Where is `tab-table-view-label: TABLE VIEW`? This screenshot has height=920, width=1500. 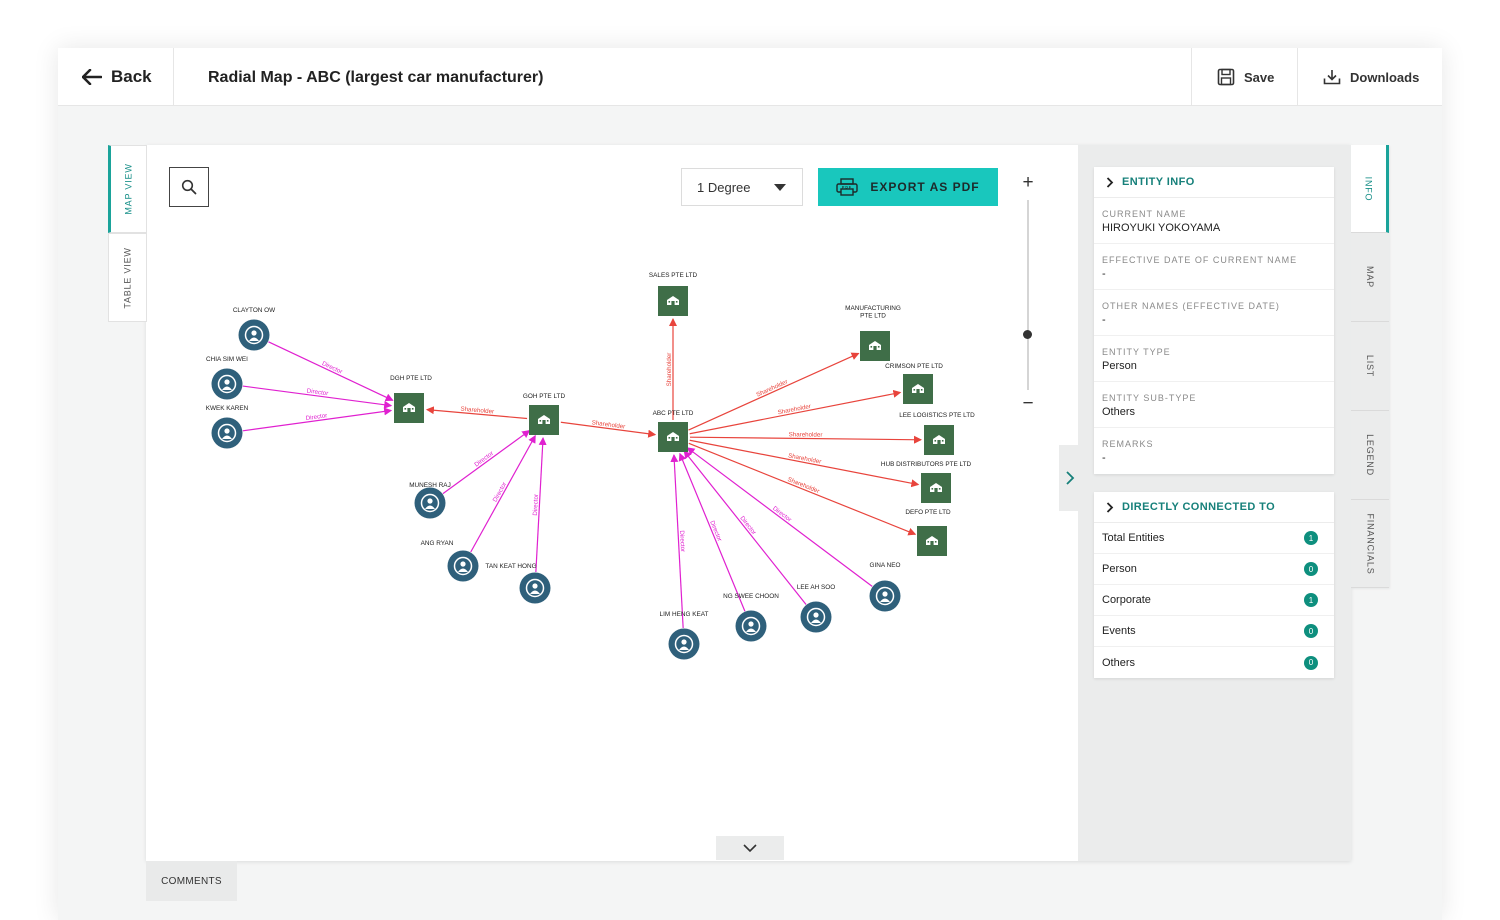
tab-table-view-label: TABLE VIEW is located at coordinates (127, 277).